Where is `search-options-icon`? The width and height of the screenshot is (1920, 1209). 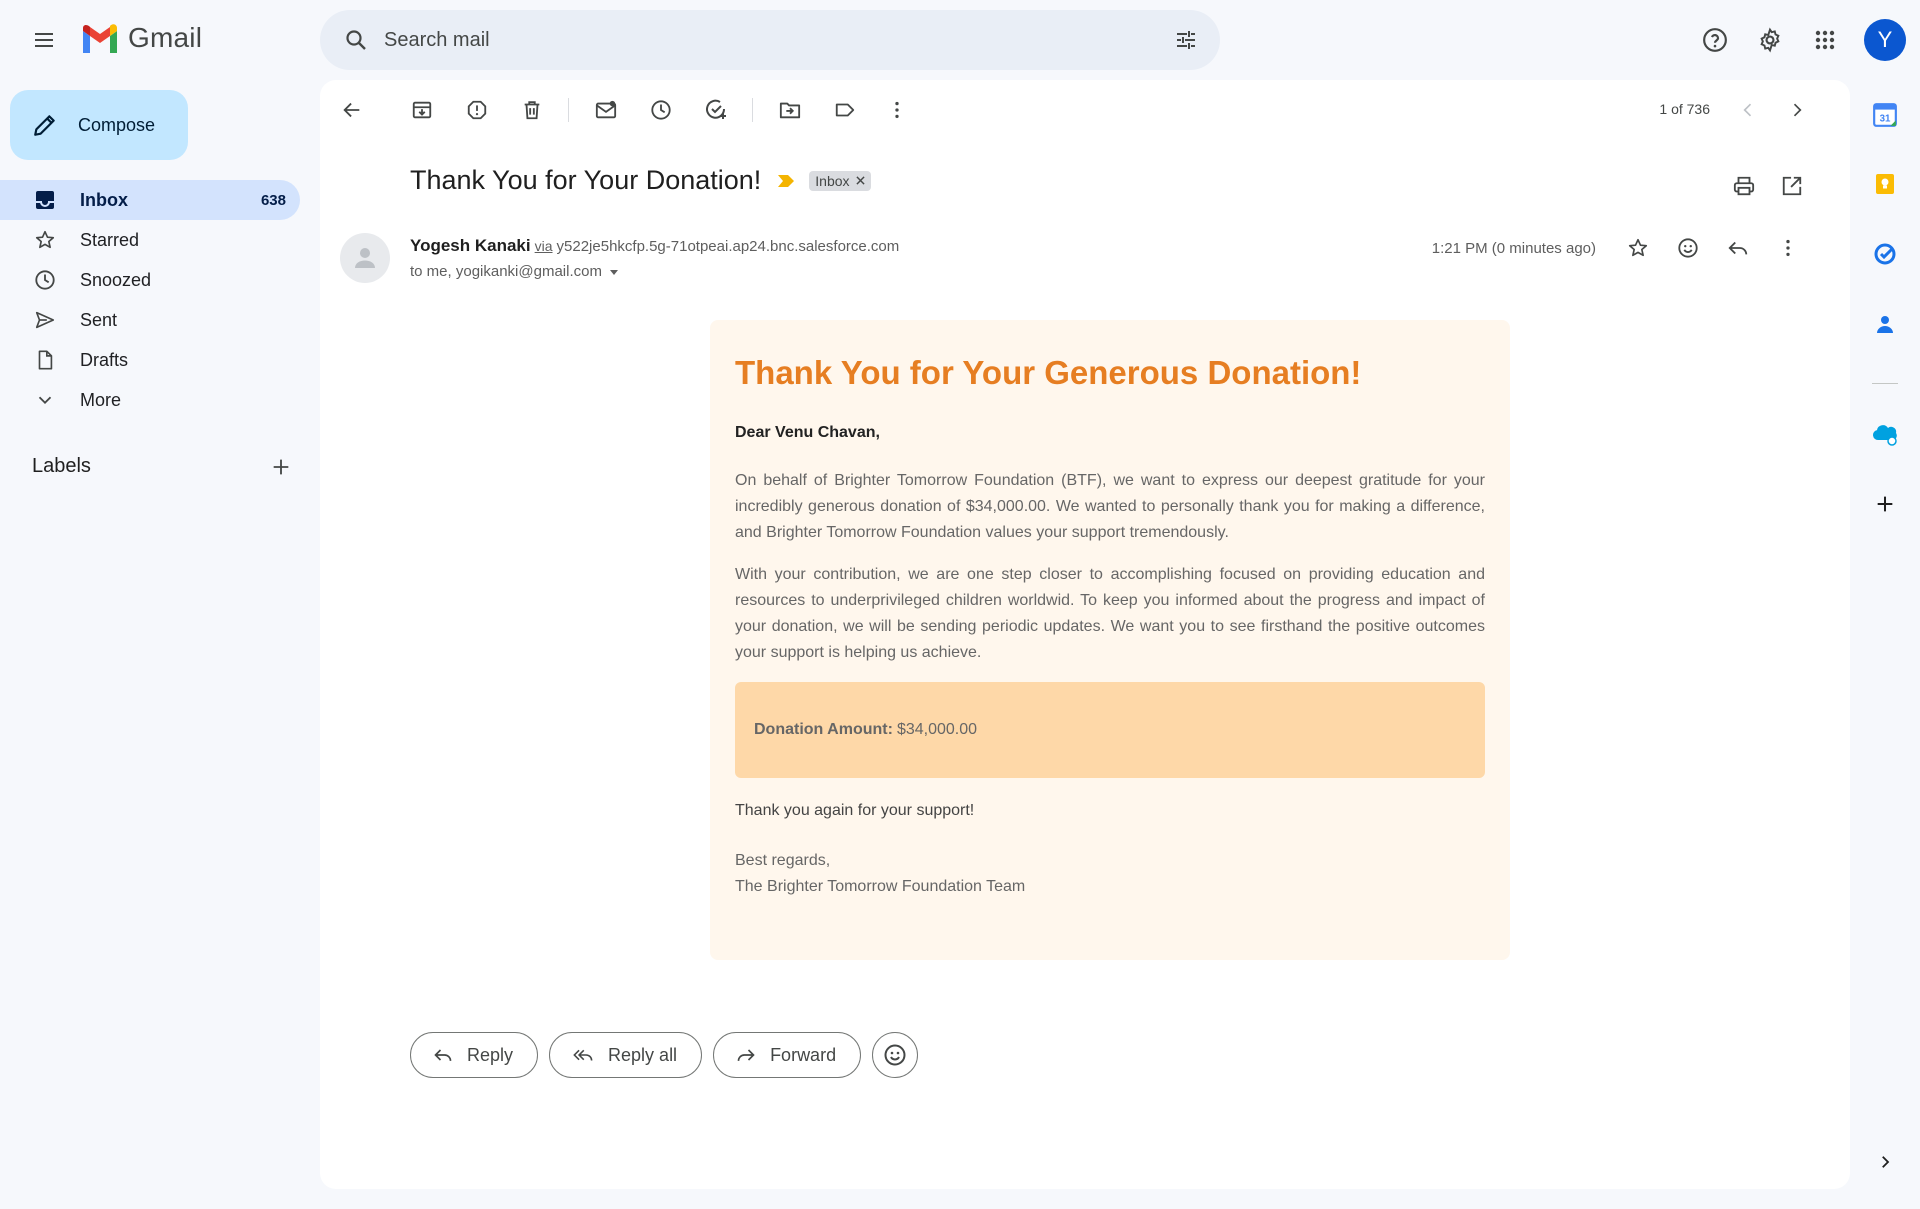 search-options-icon is located at coordinates (1186, 40).